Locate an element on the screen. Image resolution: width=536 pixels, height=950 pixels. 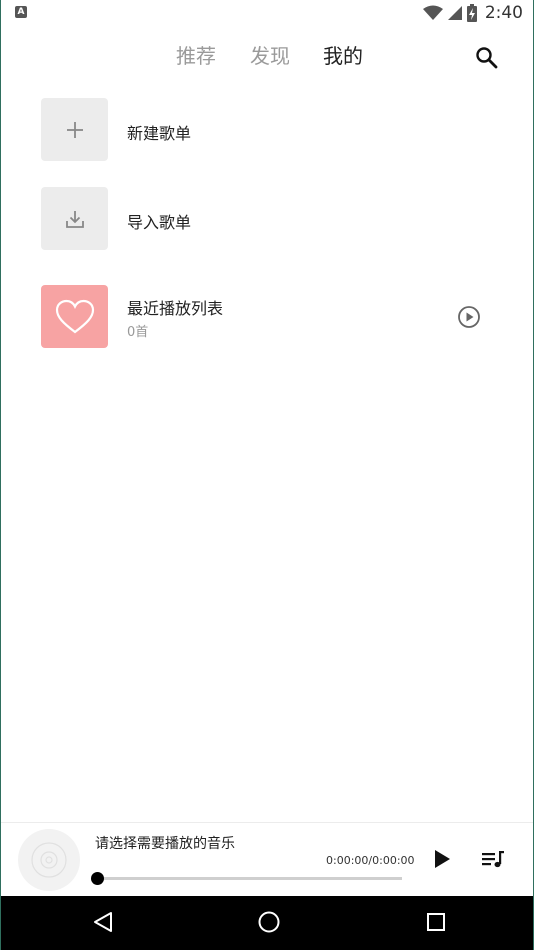
search-icon is located at coordinates (487, 58).